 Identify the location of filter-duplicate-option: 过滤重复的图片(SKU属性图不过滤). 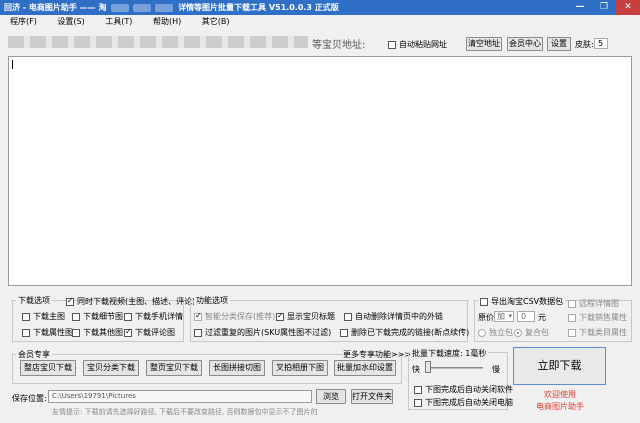
(262, 332).